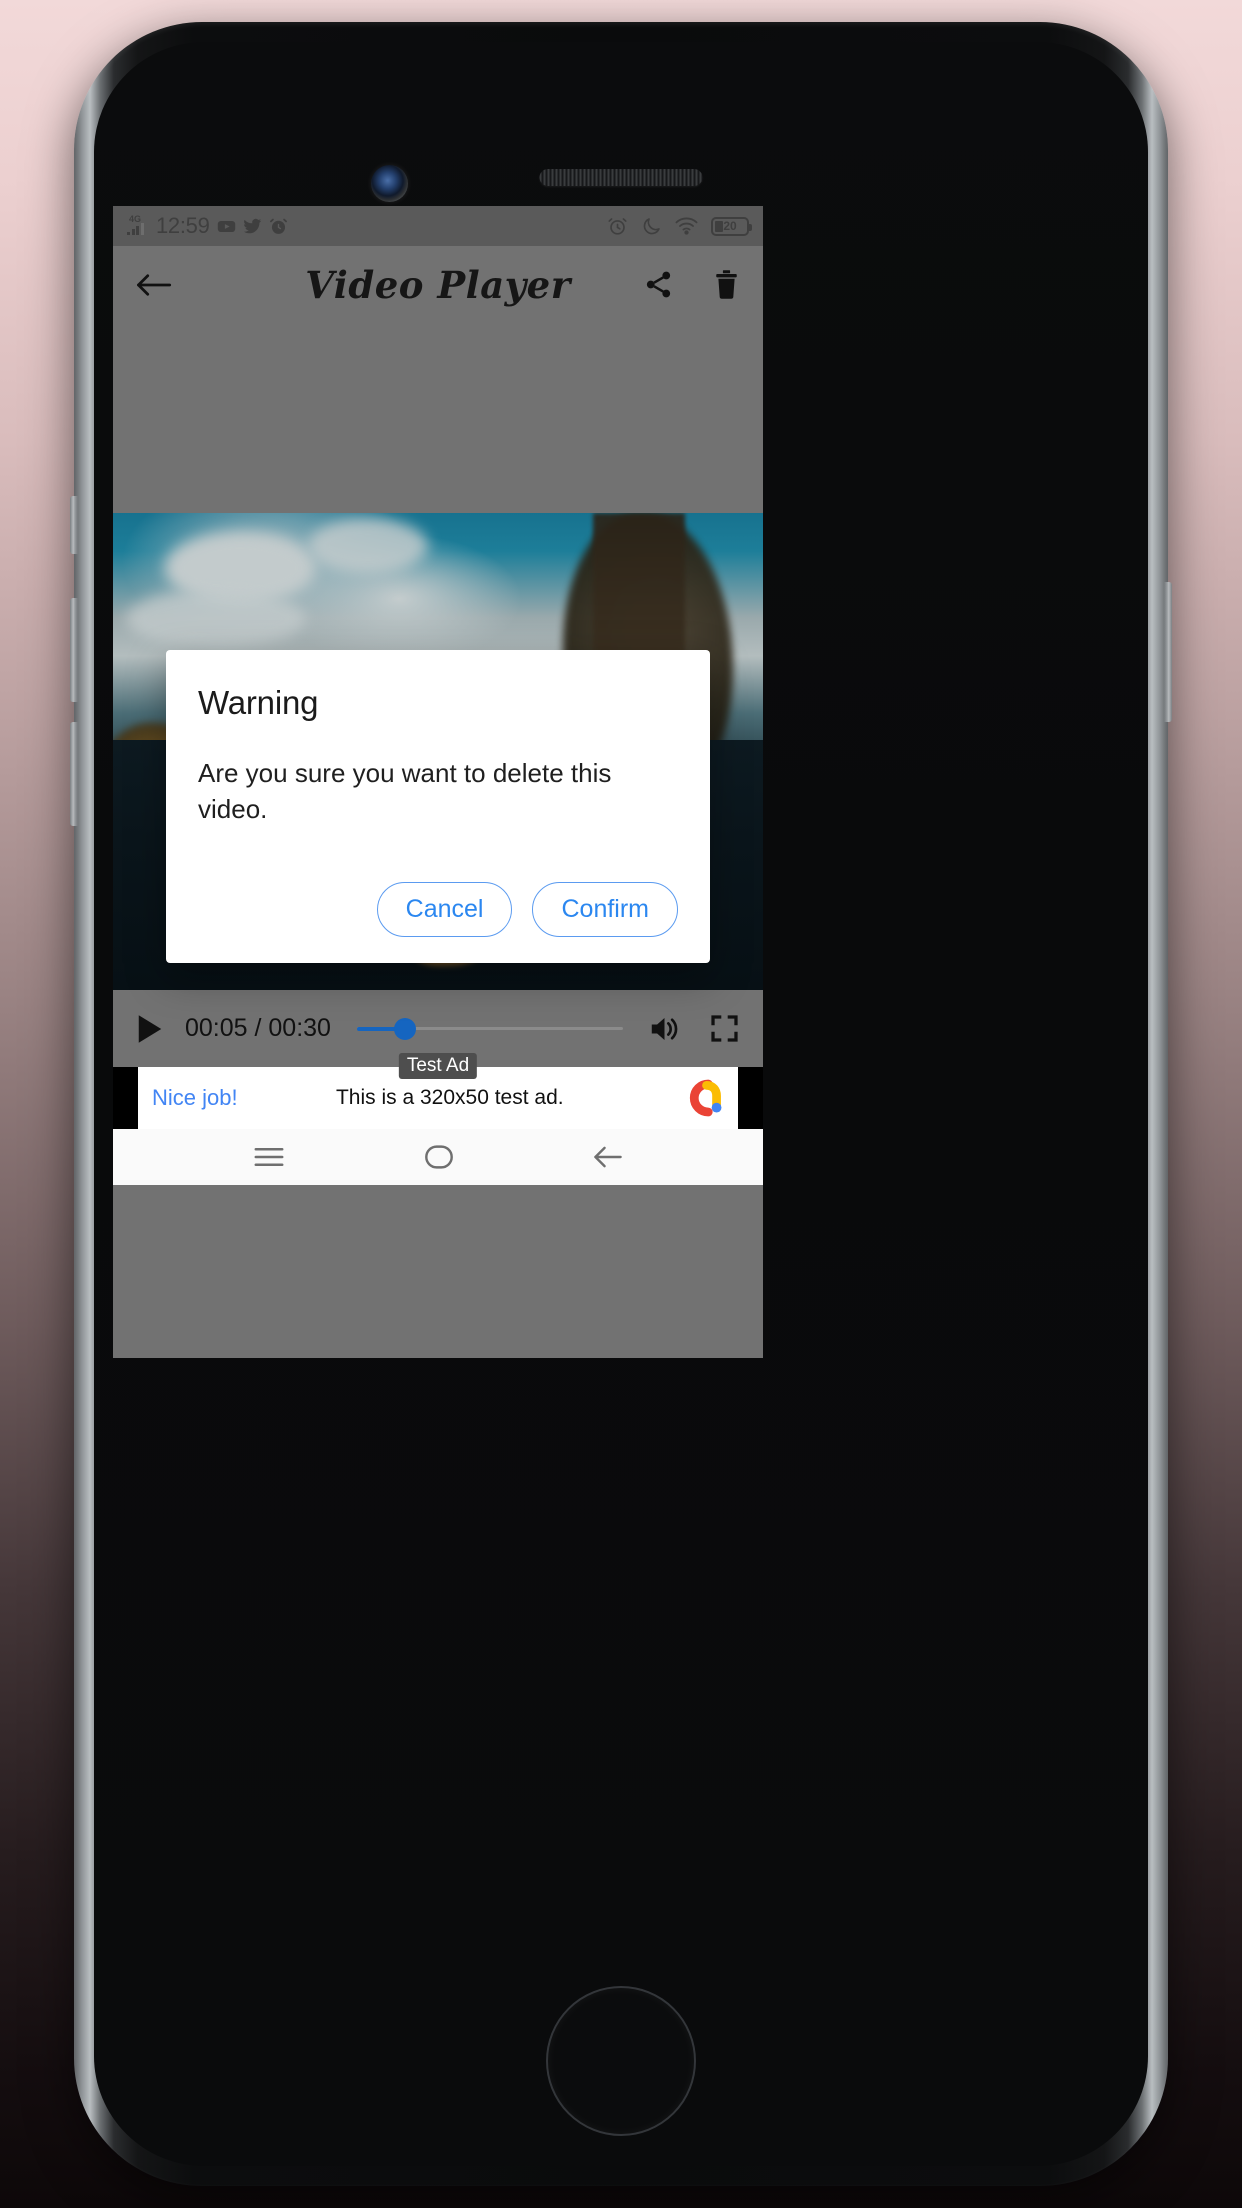  I want to click on delete-trash-icon, so click(726, 284).